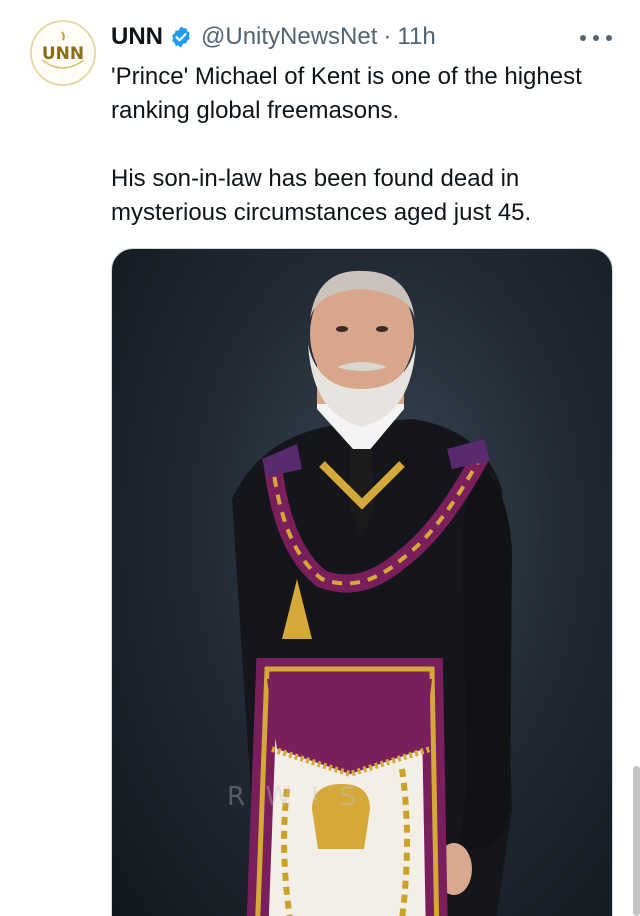  I want to click on unn-logo-icon: UNN, so click(63, 53).